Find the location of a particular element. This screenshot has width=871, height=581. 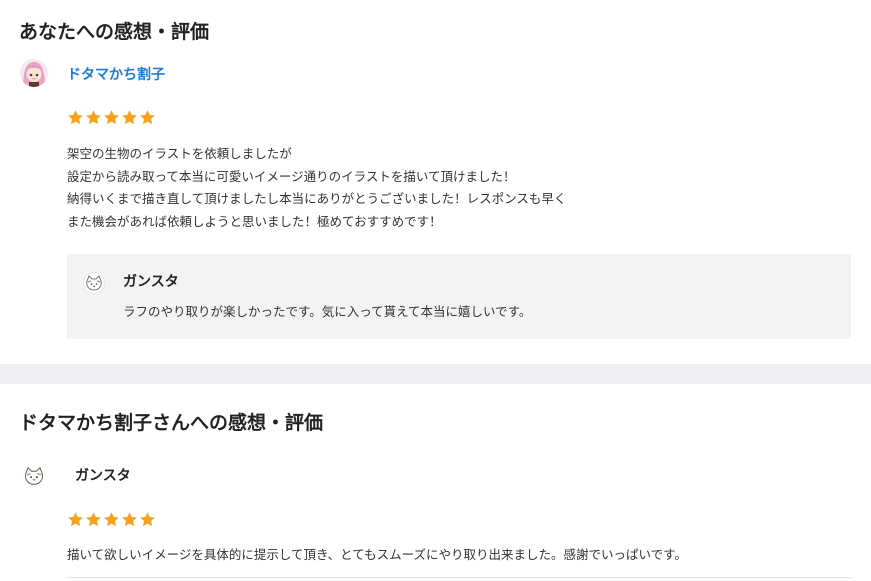

review-comment-line: 納得いくまで描き直して頂けましたし本当にありがとうございました！レスポンスも早く is located at coordinates (317, 198).